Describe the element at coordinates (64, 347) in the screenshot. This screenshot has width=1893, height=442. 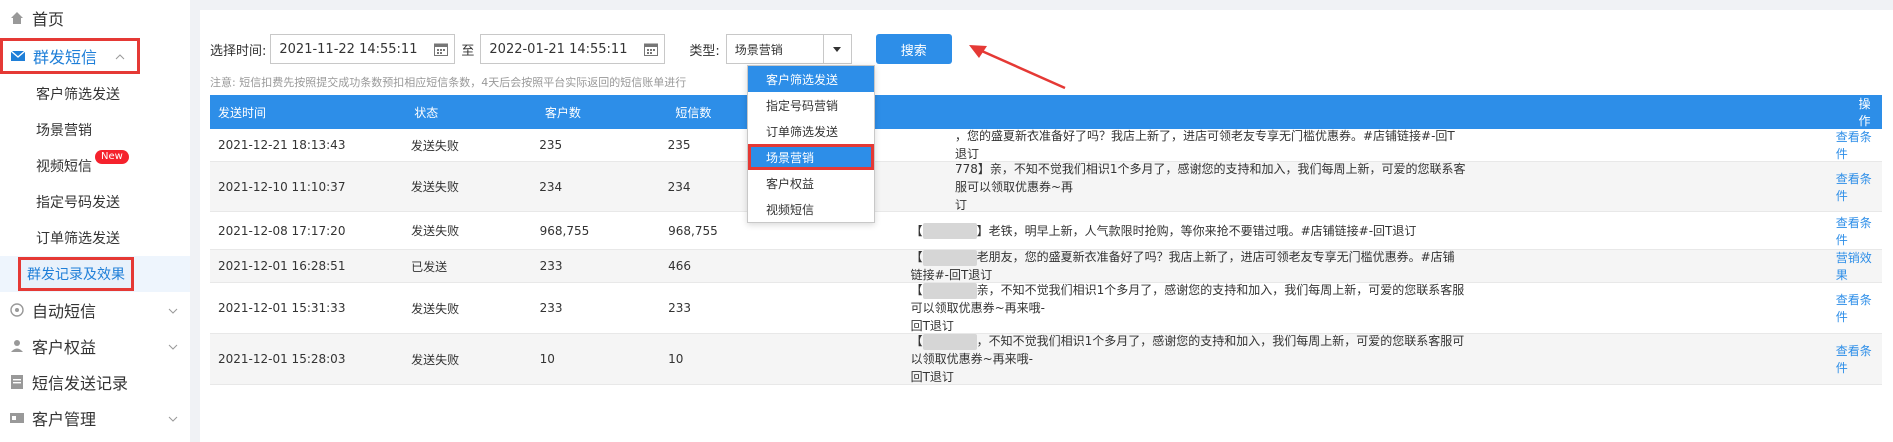
I see `nav-customer-rights-label: 客户权益` at that location.